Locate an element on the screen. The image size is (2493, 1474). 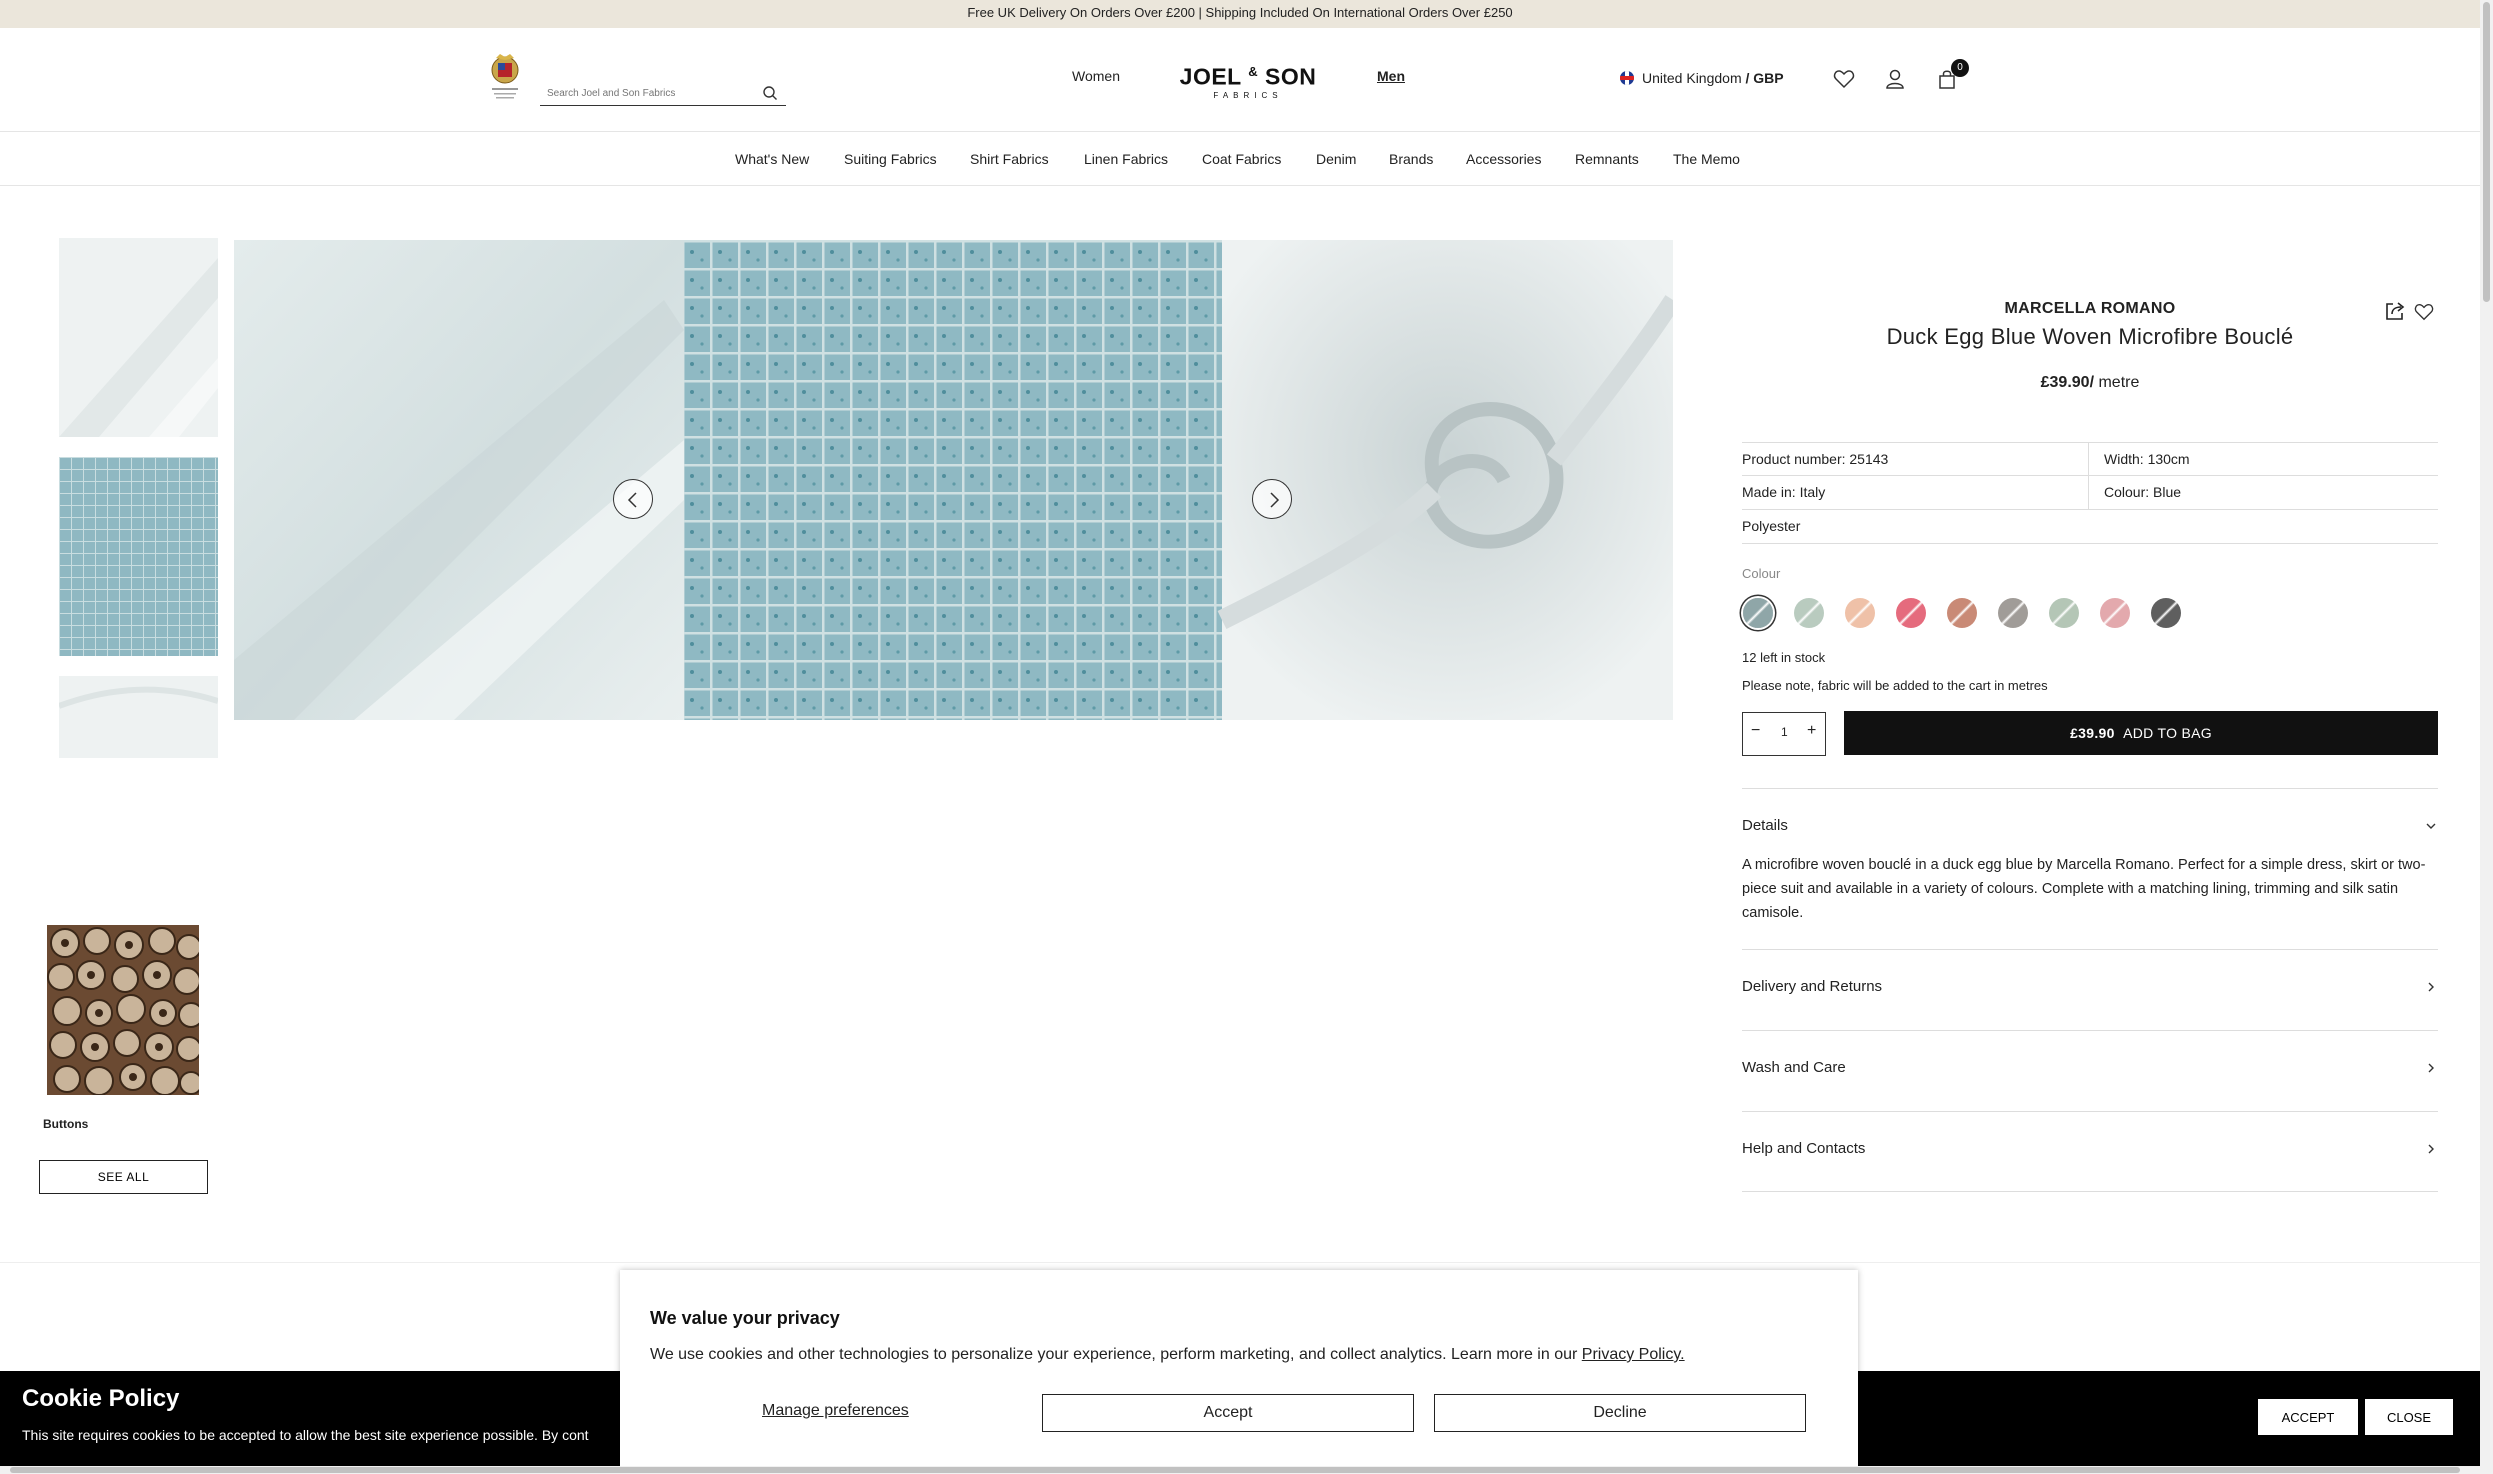
manage-preferences-button: Manage preferences is located at coordinates (835, 1411).